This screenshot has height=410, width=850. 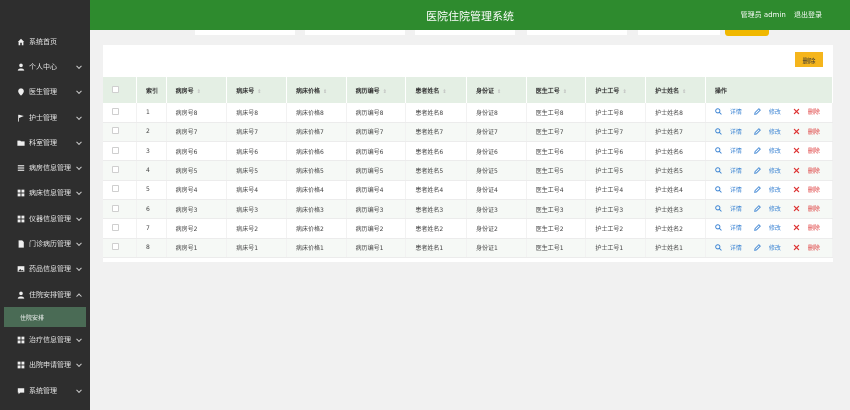 What do you see at coordinates (45, 41) in the screenshot?
I see `sidebar-item-0: 系统首页` at bounding box center [45, 41].